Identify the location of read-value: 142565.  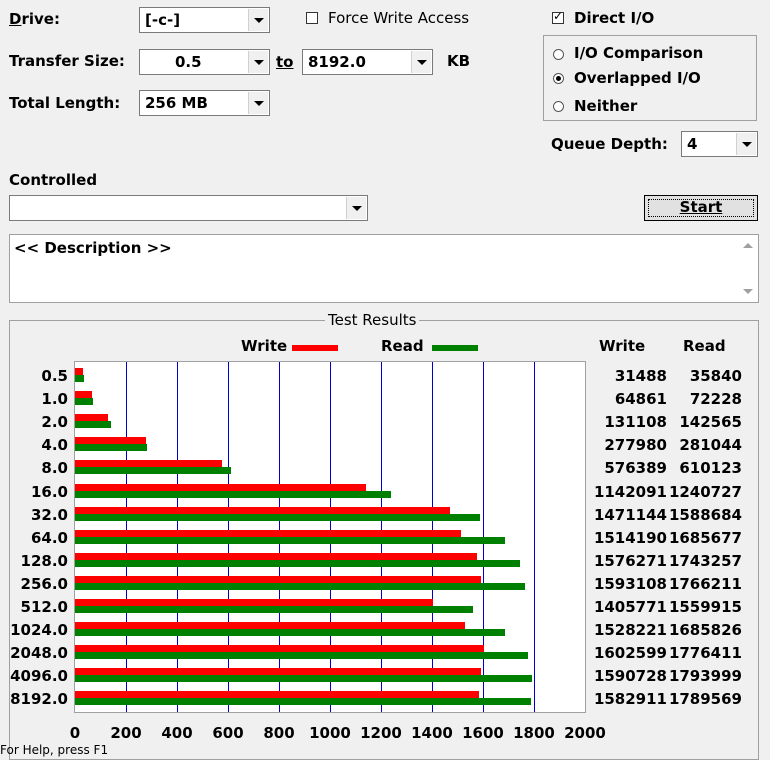
(710, 422).